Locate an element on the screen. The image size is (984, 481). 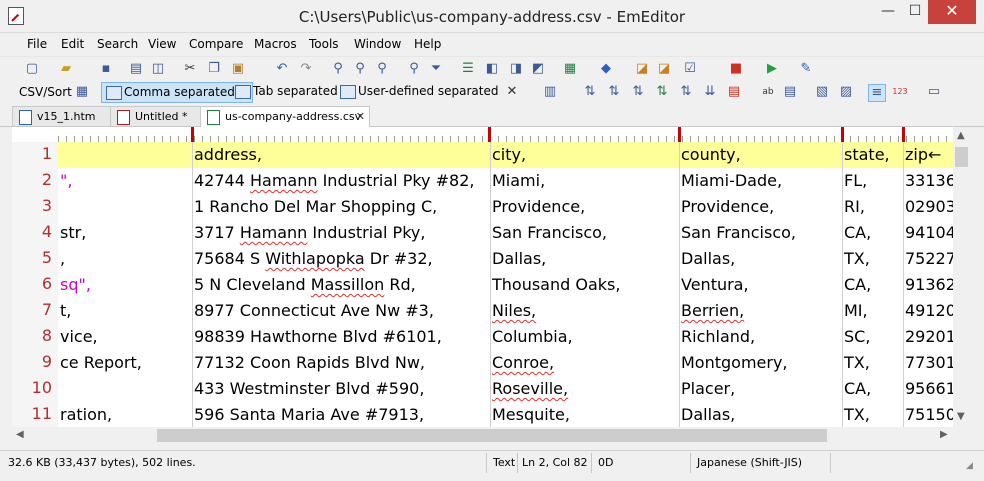
cell: 33136 is located at coordinates (929, 182).